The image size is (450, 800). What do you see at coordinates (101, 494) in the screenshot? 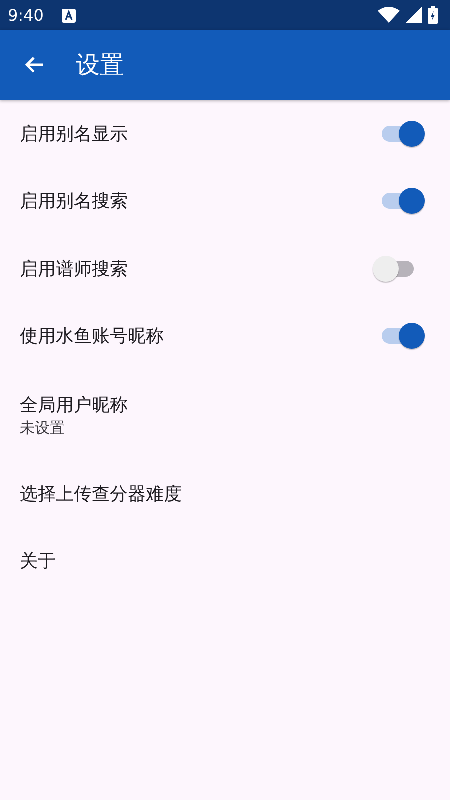
I see `setting-label: 选择上传查分器难度` at bounding box center [101, 494].